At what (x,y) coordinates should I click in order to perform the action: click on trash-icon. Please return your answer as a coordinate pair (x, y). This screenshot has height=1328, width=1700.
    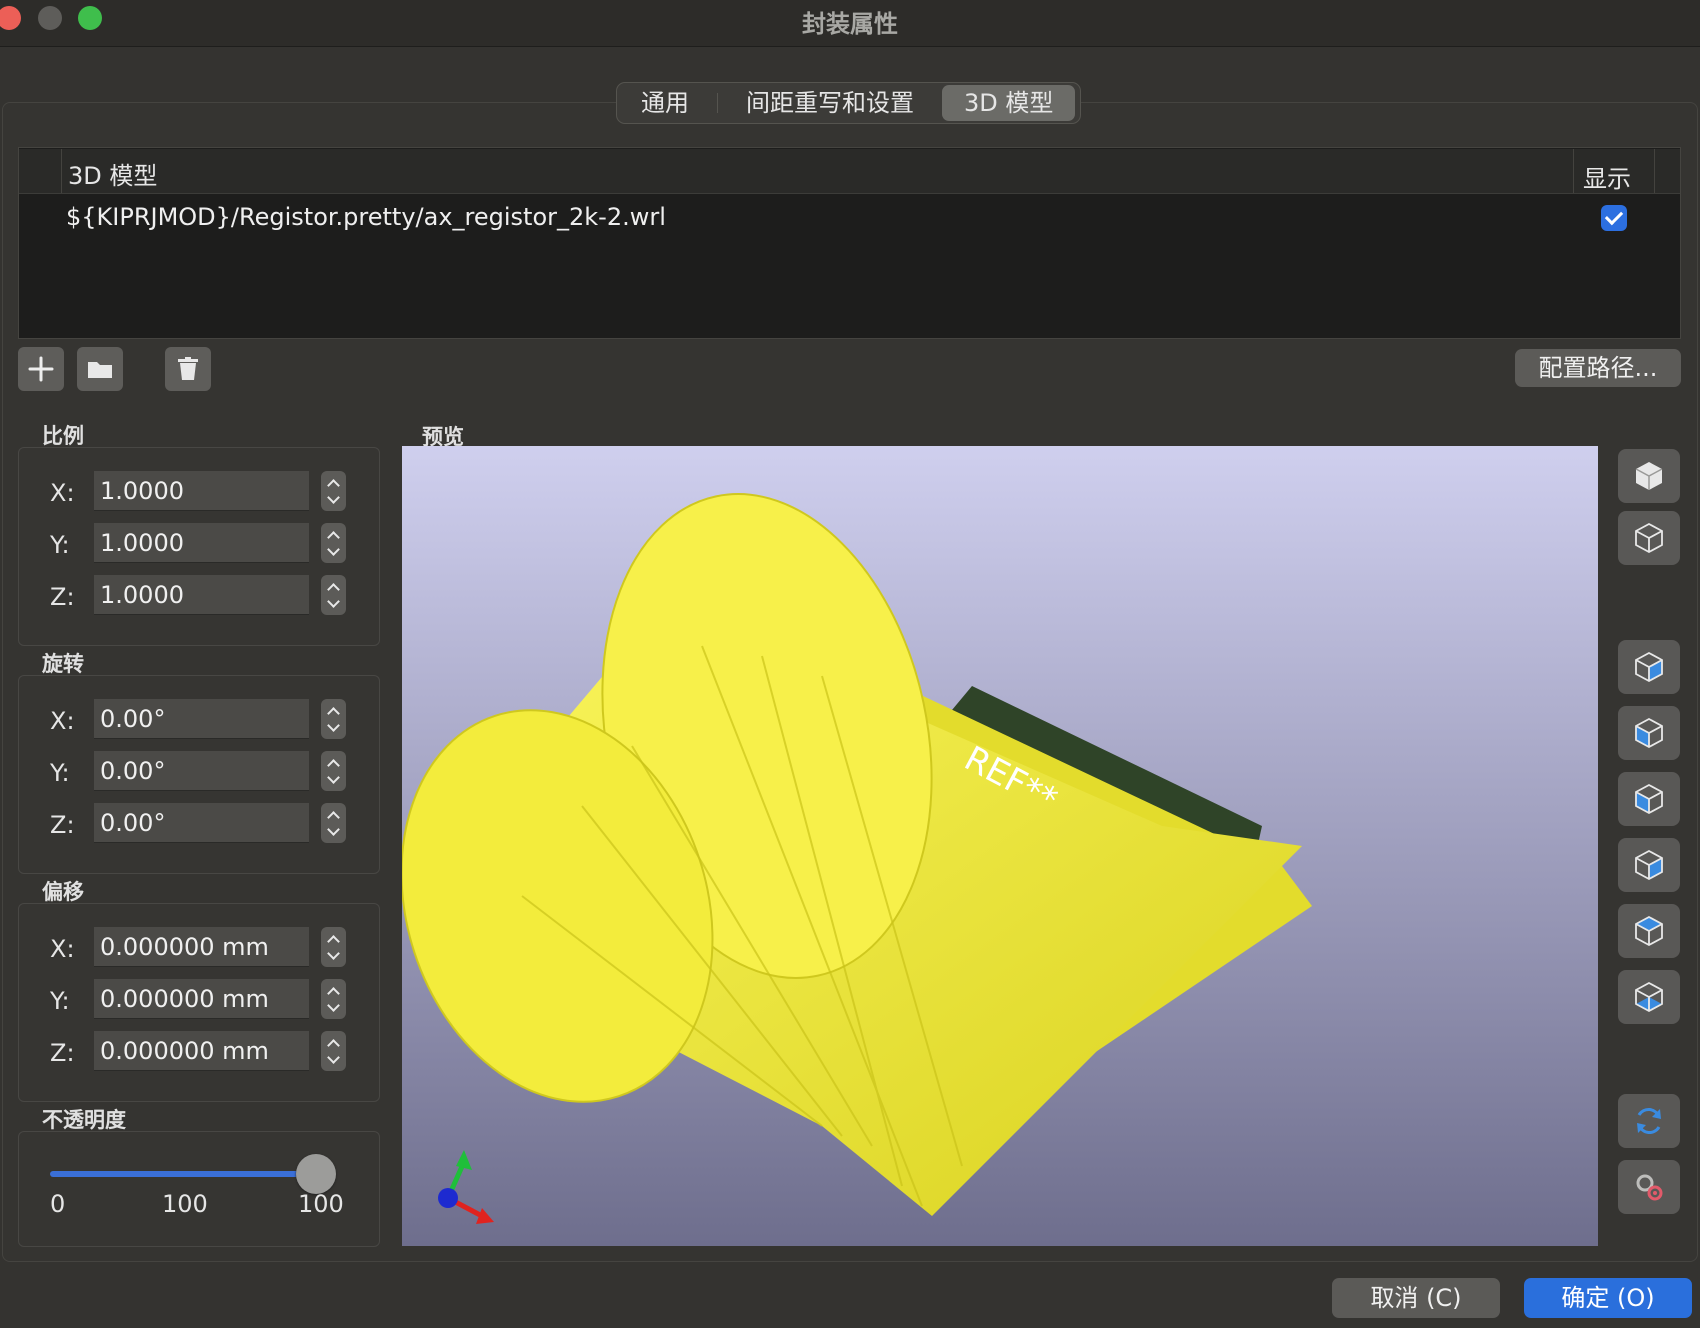
    Looking at the image, I should click on (188, 368).